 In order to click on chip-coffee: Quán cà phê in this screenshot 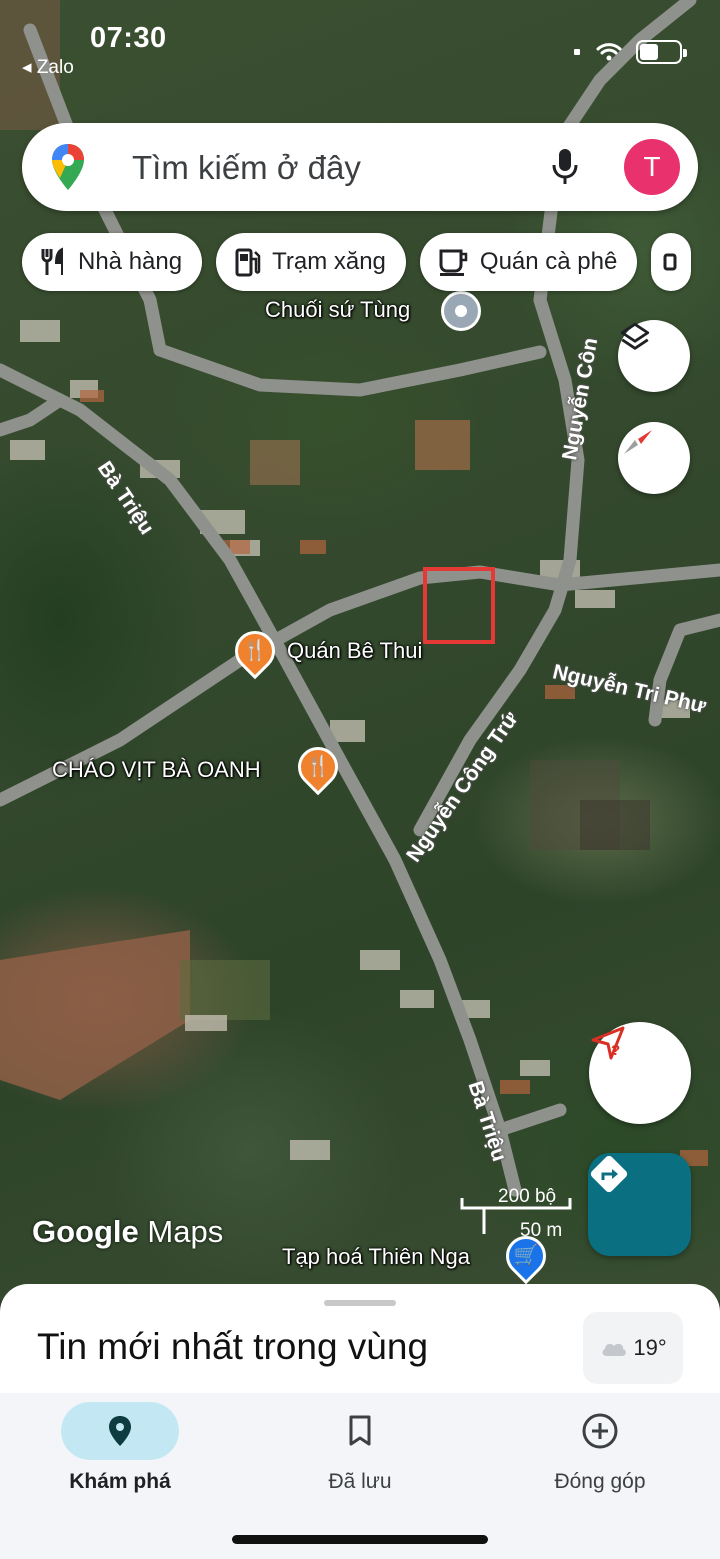, I will do `click(528, 262)`.